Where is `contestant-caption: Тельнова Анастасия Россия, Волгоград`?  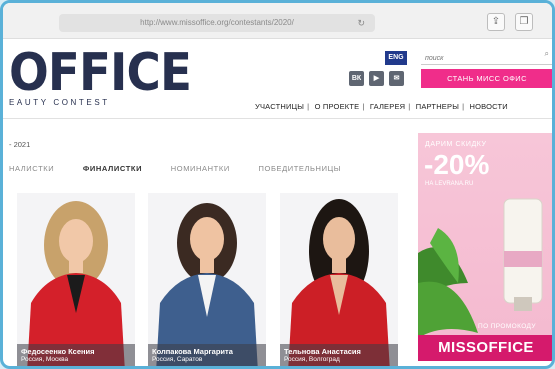 contestant-caption: Тельнова Анастасия Россия, Волгоград is located at coordinates (339, 355).